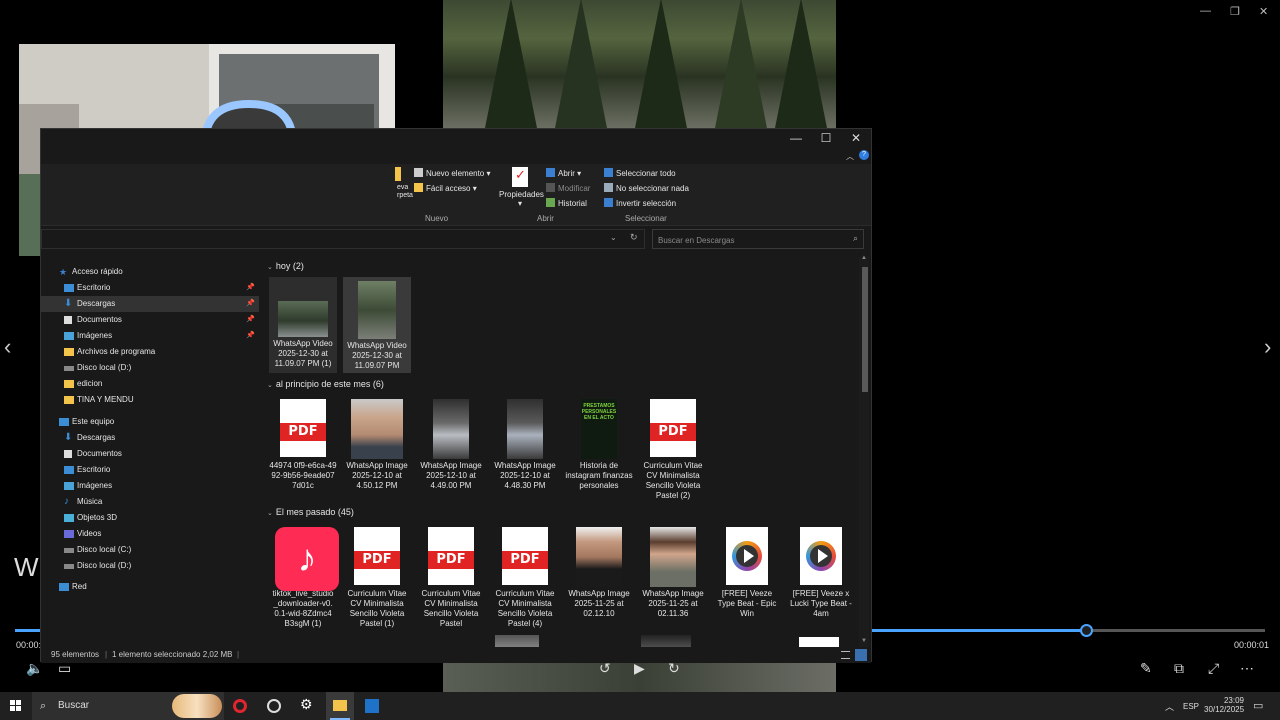 Image resolution: width=1280 pixels, height=720 pixels. What do you see at coordinates (306, 704) in the screenshot?
I see `settings-gear-icon: ⚙` at bounding box center [306, 704].